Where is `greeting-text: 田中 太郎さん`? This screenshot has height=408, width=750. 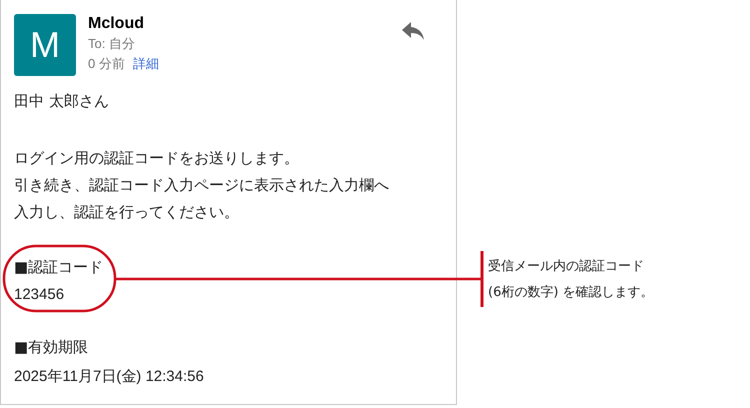
greeting-text: 田中 太郎さん is located at coordinates (61, 101).